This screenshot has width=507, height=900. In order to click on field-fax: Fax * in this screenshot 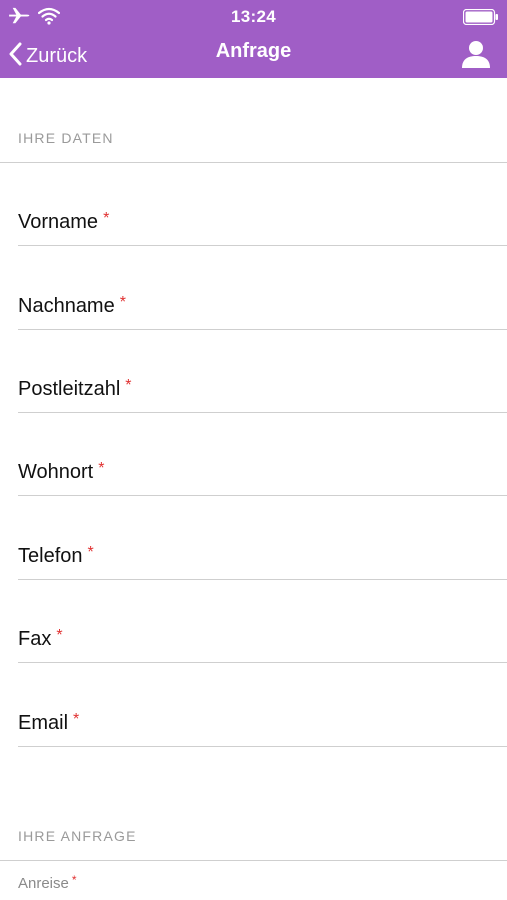, I will do `click(262, 621)`.